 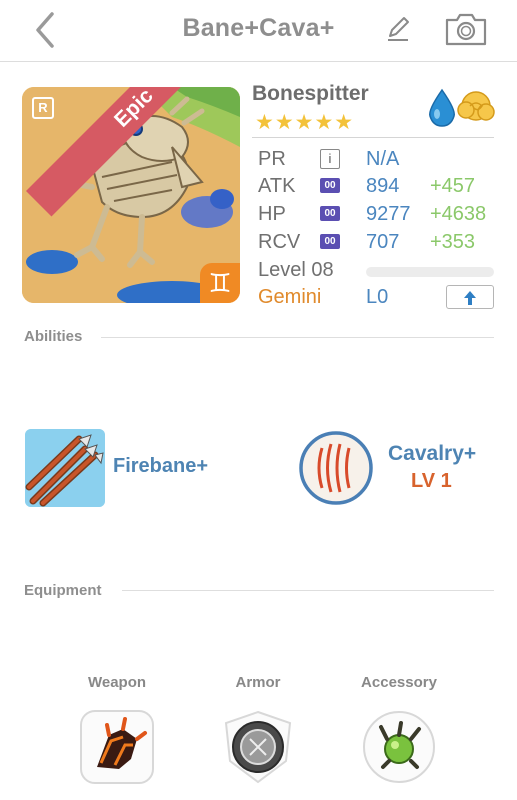 What do you see at coordinates (220, 283) in the screenshot?
I see `gemini-icon: ♊` at bounding box center [220, 283].